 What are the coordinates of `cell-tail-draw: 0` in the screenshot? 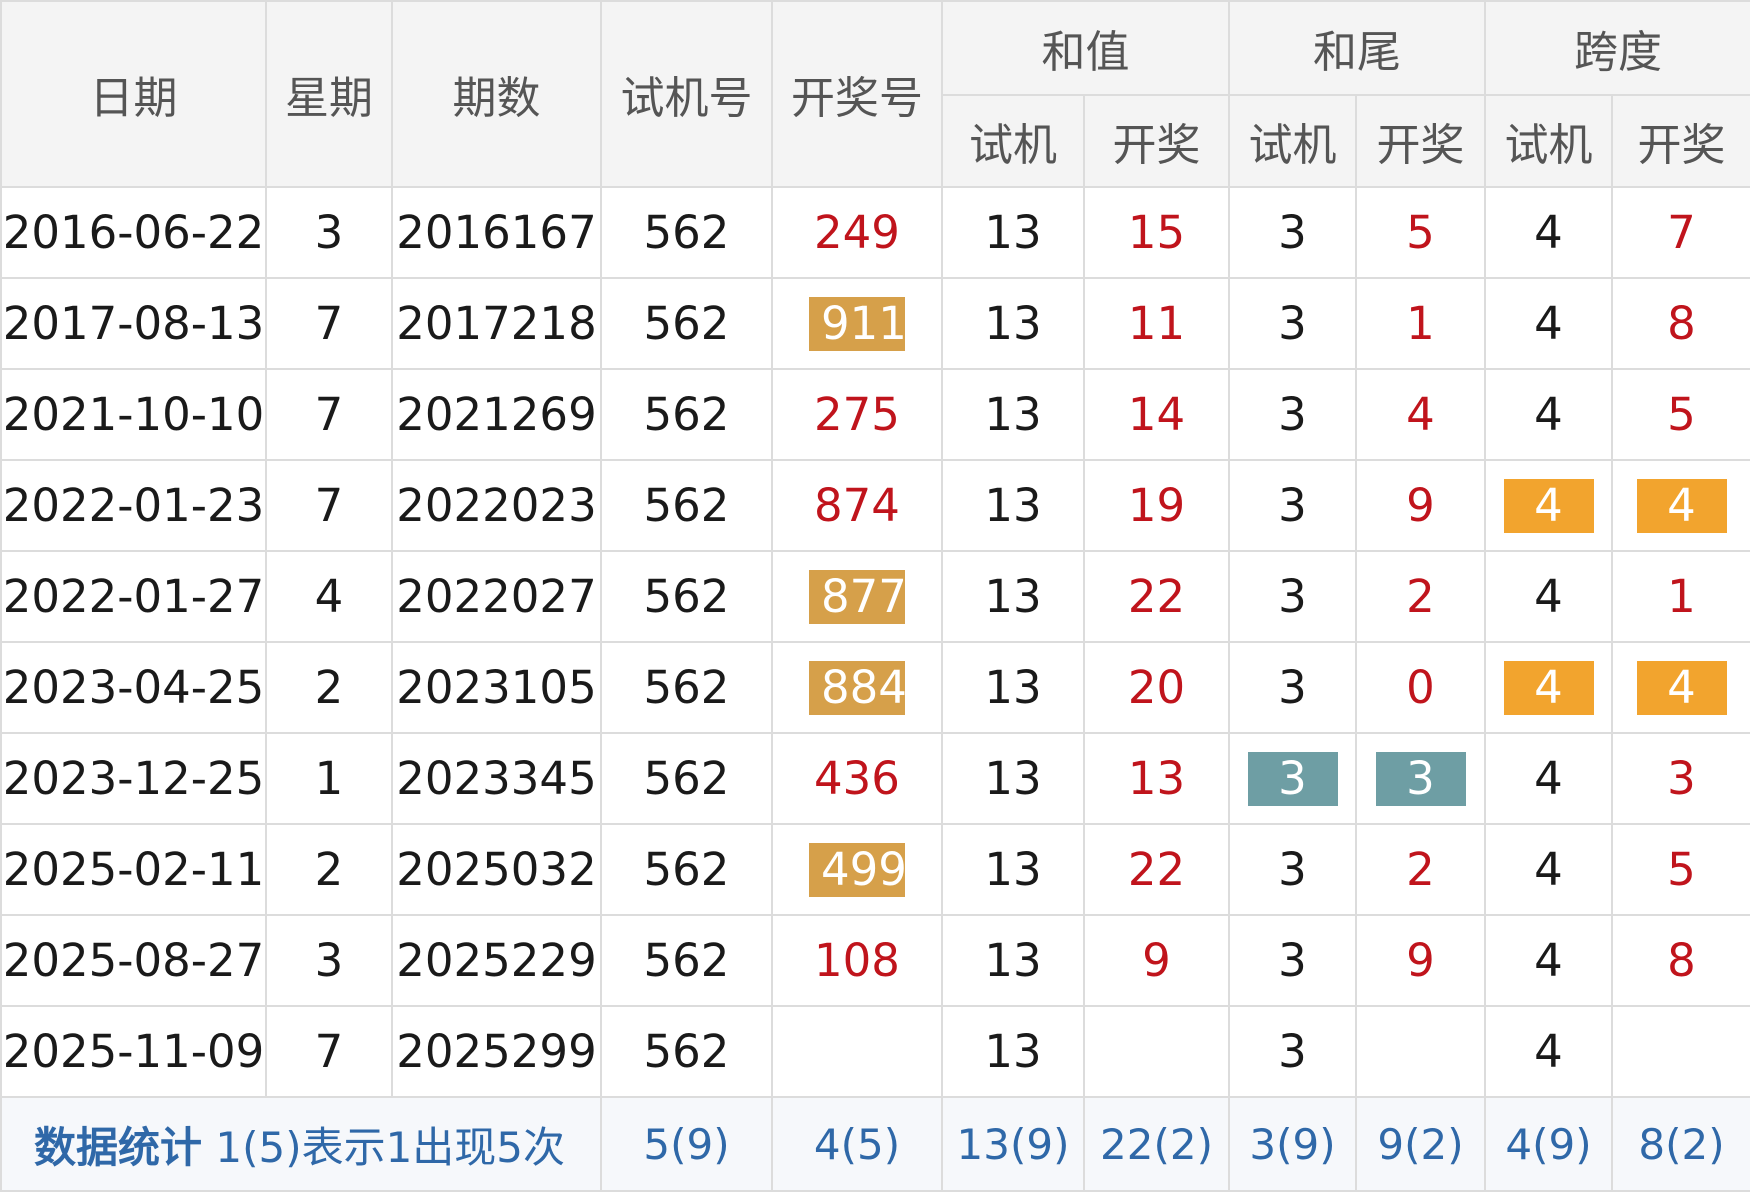 It's located at (1420, 687).